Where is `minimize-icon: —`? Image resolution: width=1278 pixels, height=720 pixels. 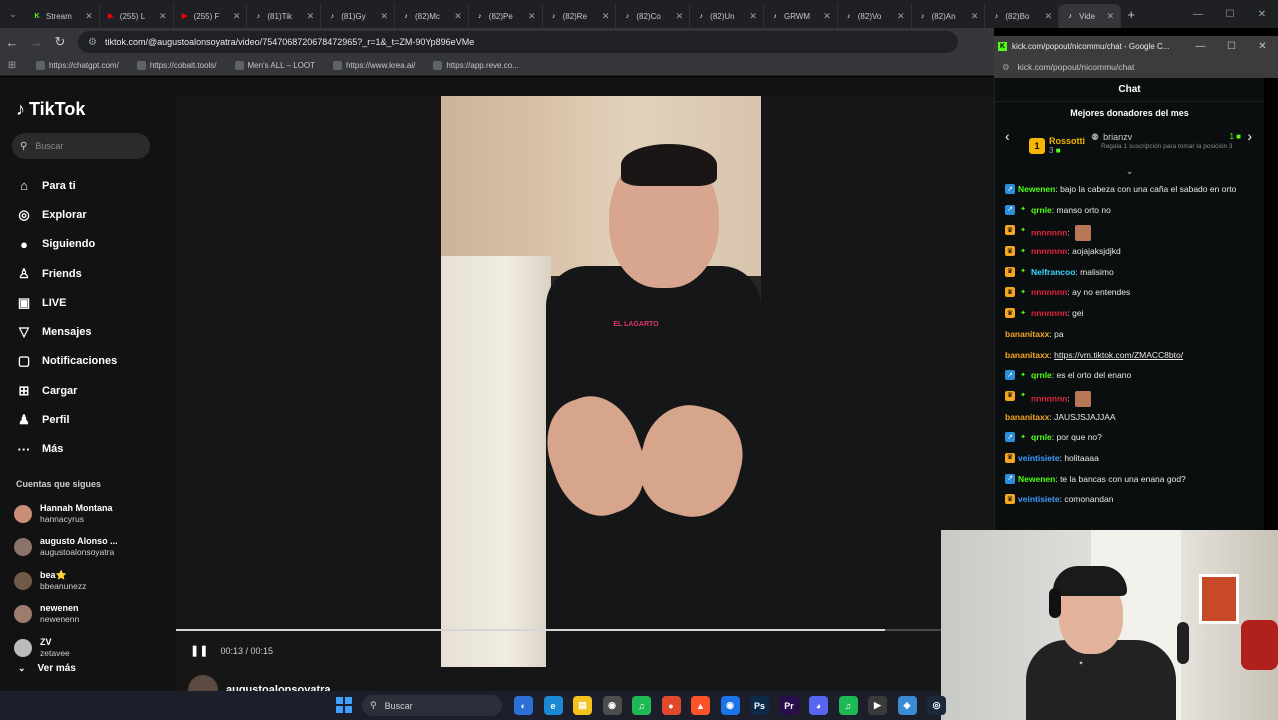 minimize-icon: — is located at coordinates (1198, 14).